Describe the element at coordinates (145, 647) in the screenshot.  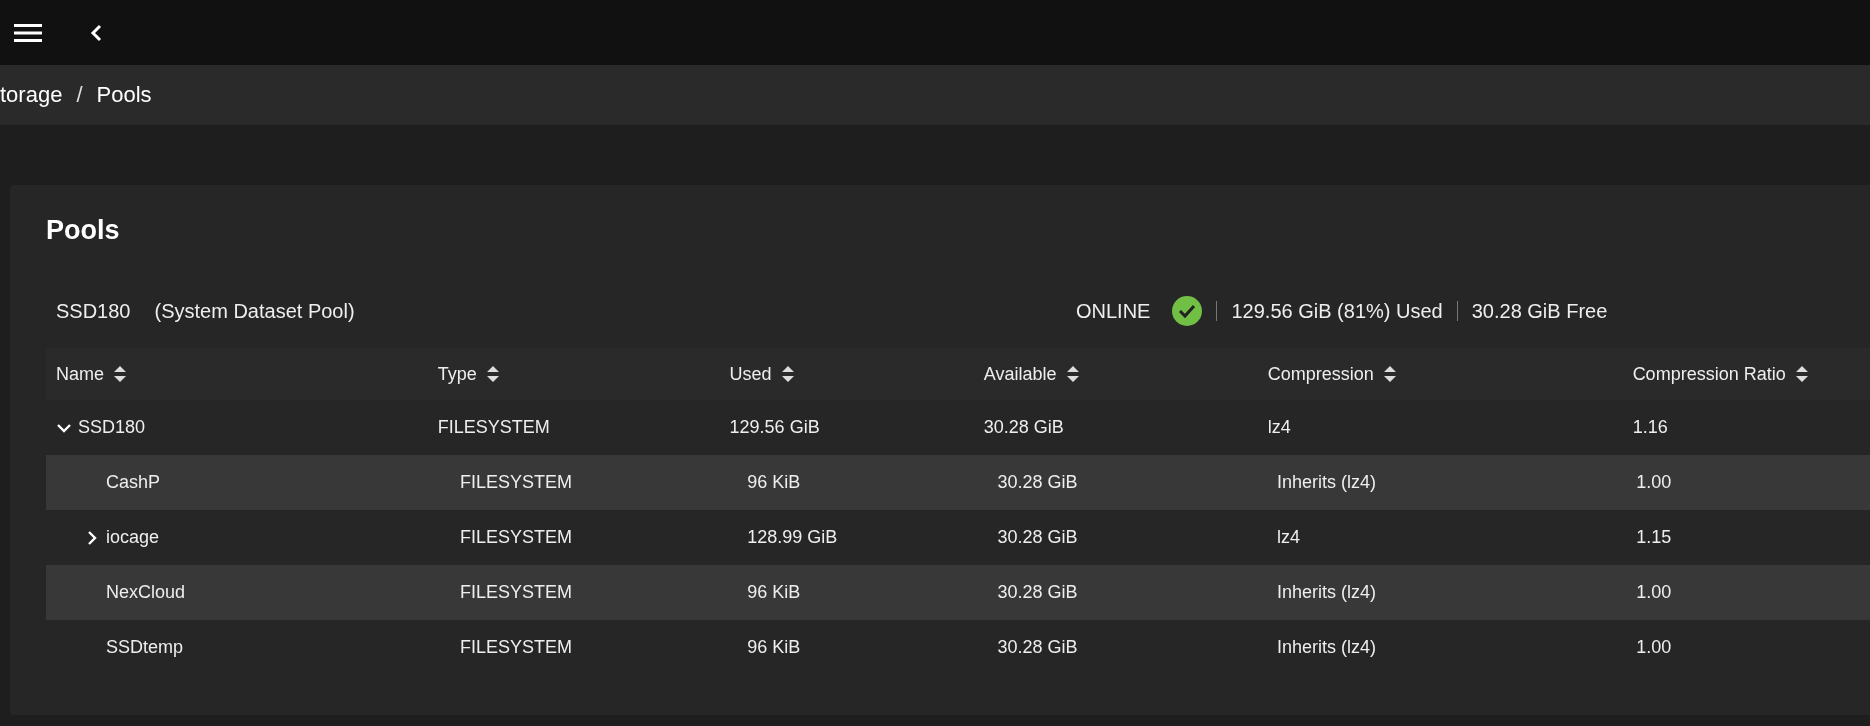
I see `dataset-name: SSDtemp` at that location.